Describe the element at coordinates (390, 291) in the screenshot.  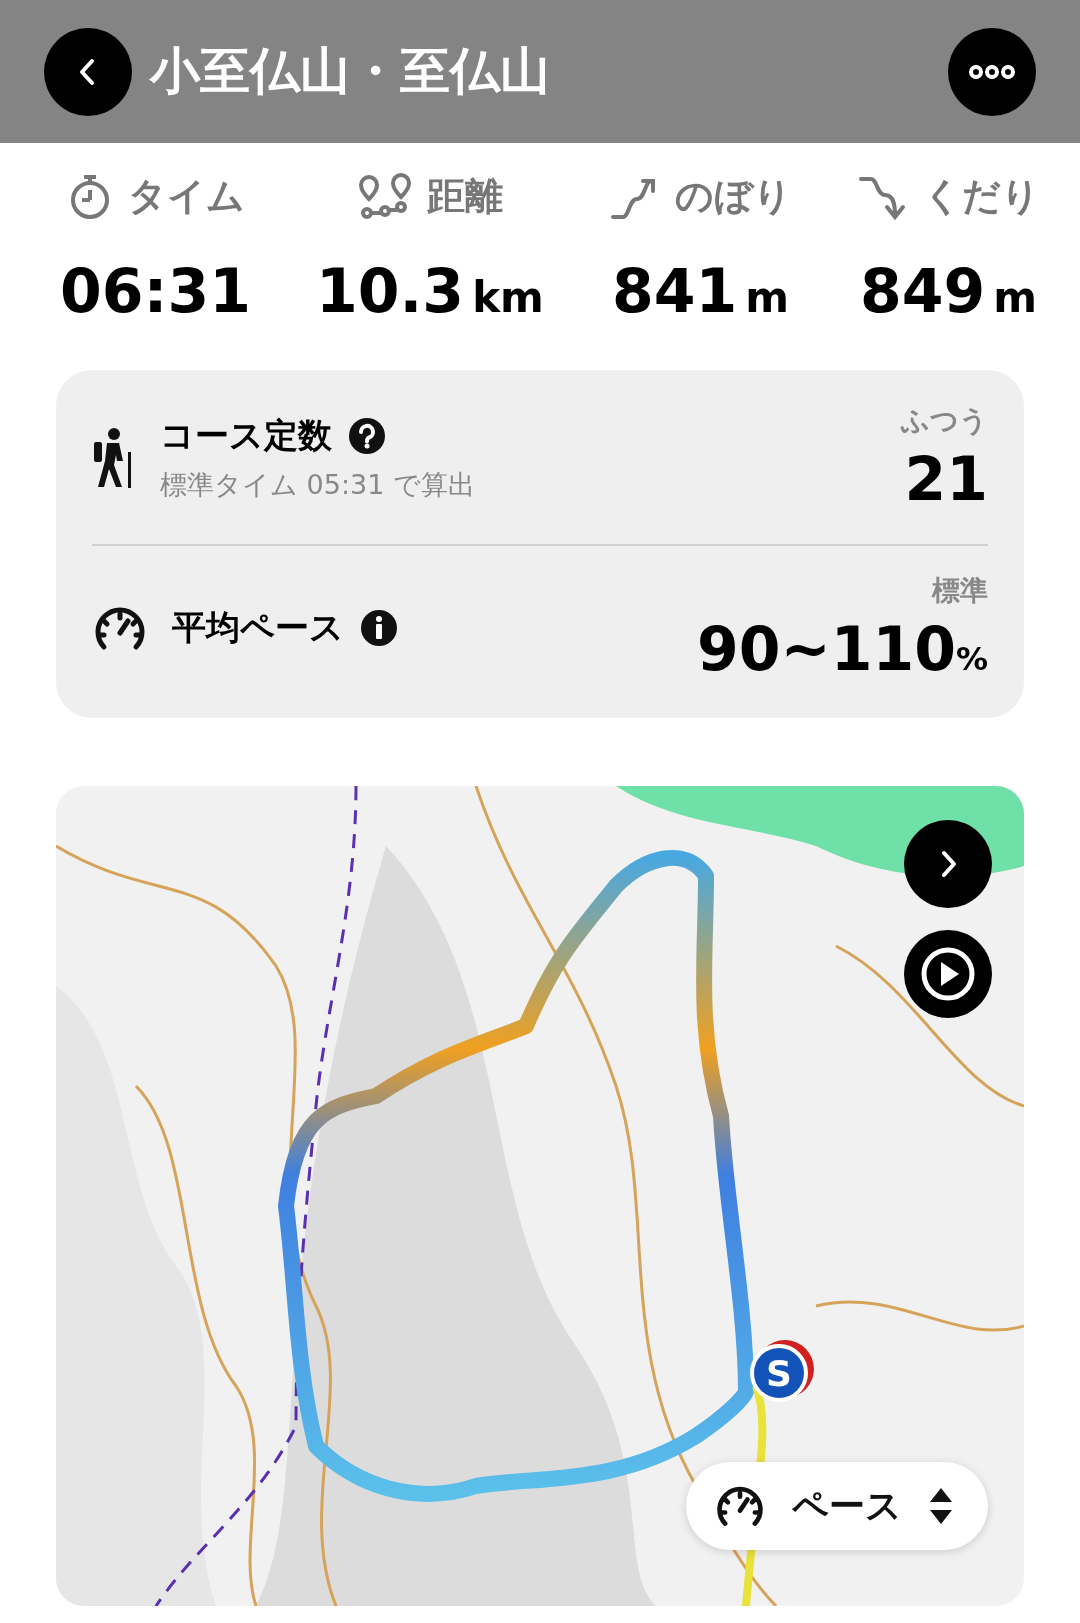
I see `stat-value: 10.3` at that location.